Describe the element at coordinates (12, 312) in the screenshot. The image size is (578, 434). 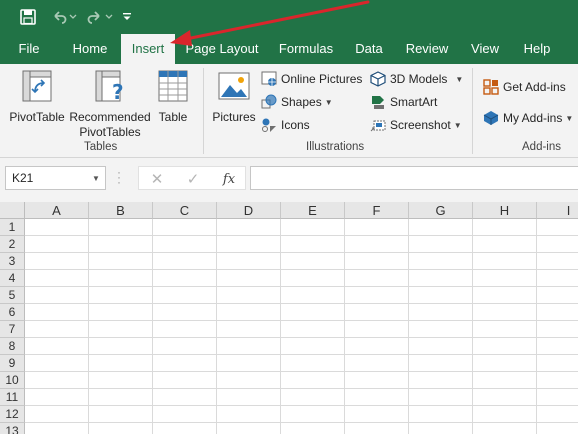
I see `row-header: 6` at that location.